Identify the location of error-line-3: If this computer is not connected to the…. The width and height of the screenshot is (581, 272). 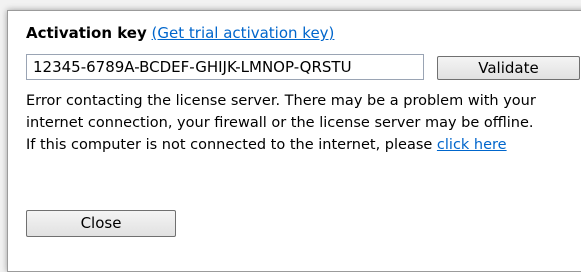
(303, 145).